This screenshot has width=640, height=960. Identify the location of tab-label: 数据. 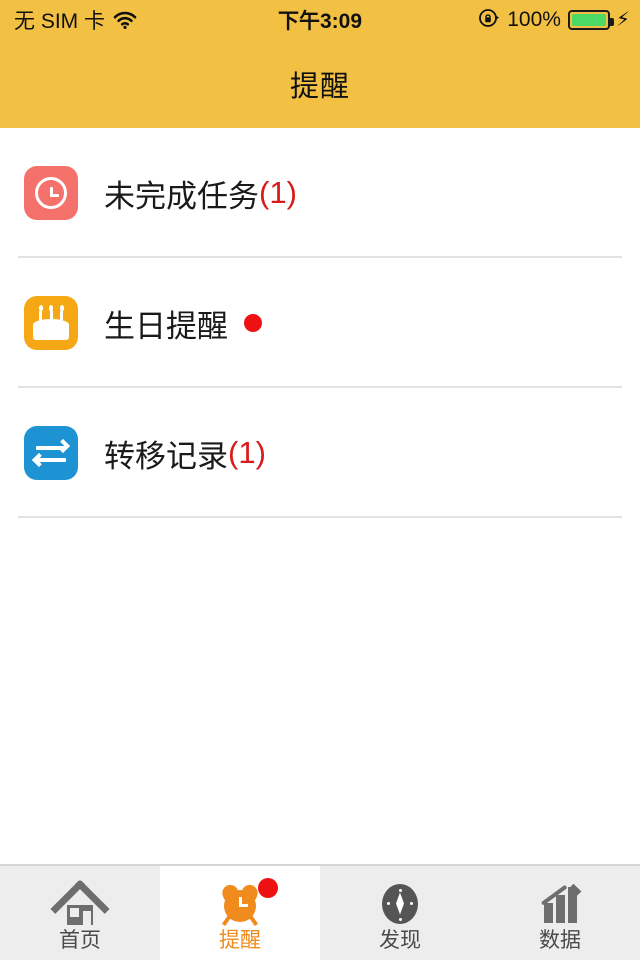
(560, 940).